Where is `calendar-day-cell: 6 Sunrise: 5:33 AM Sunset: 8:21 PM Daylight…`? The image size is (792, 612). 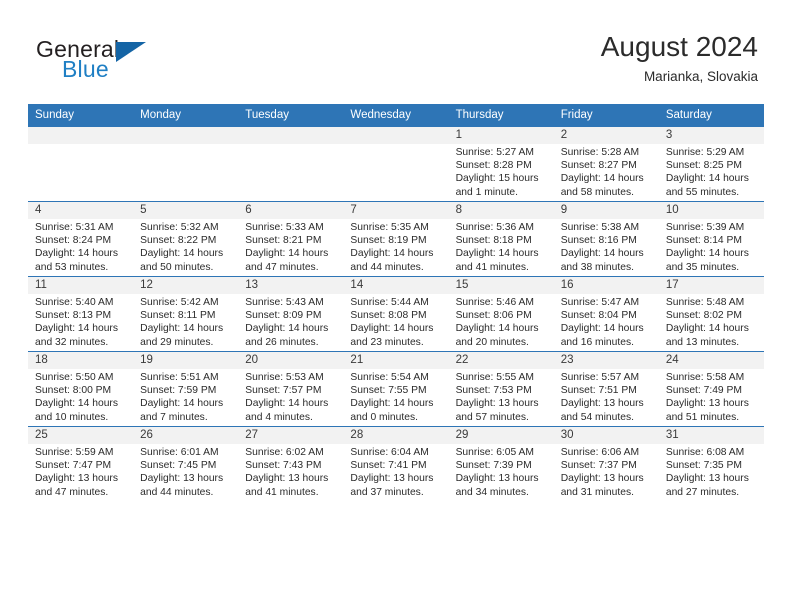 calendar-day-cell: 6 Sunrise: 5:33 AM Sunset: 8:21 PM Daylight… is located at coordinates (291, 239).